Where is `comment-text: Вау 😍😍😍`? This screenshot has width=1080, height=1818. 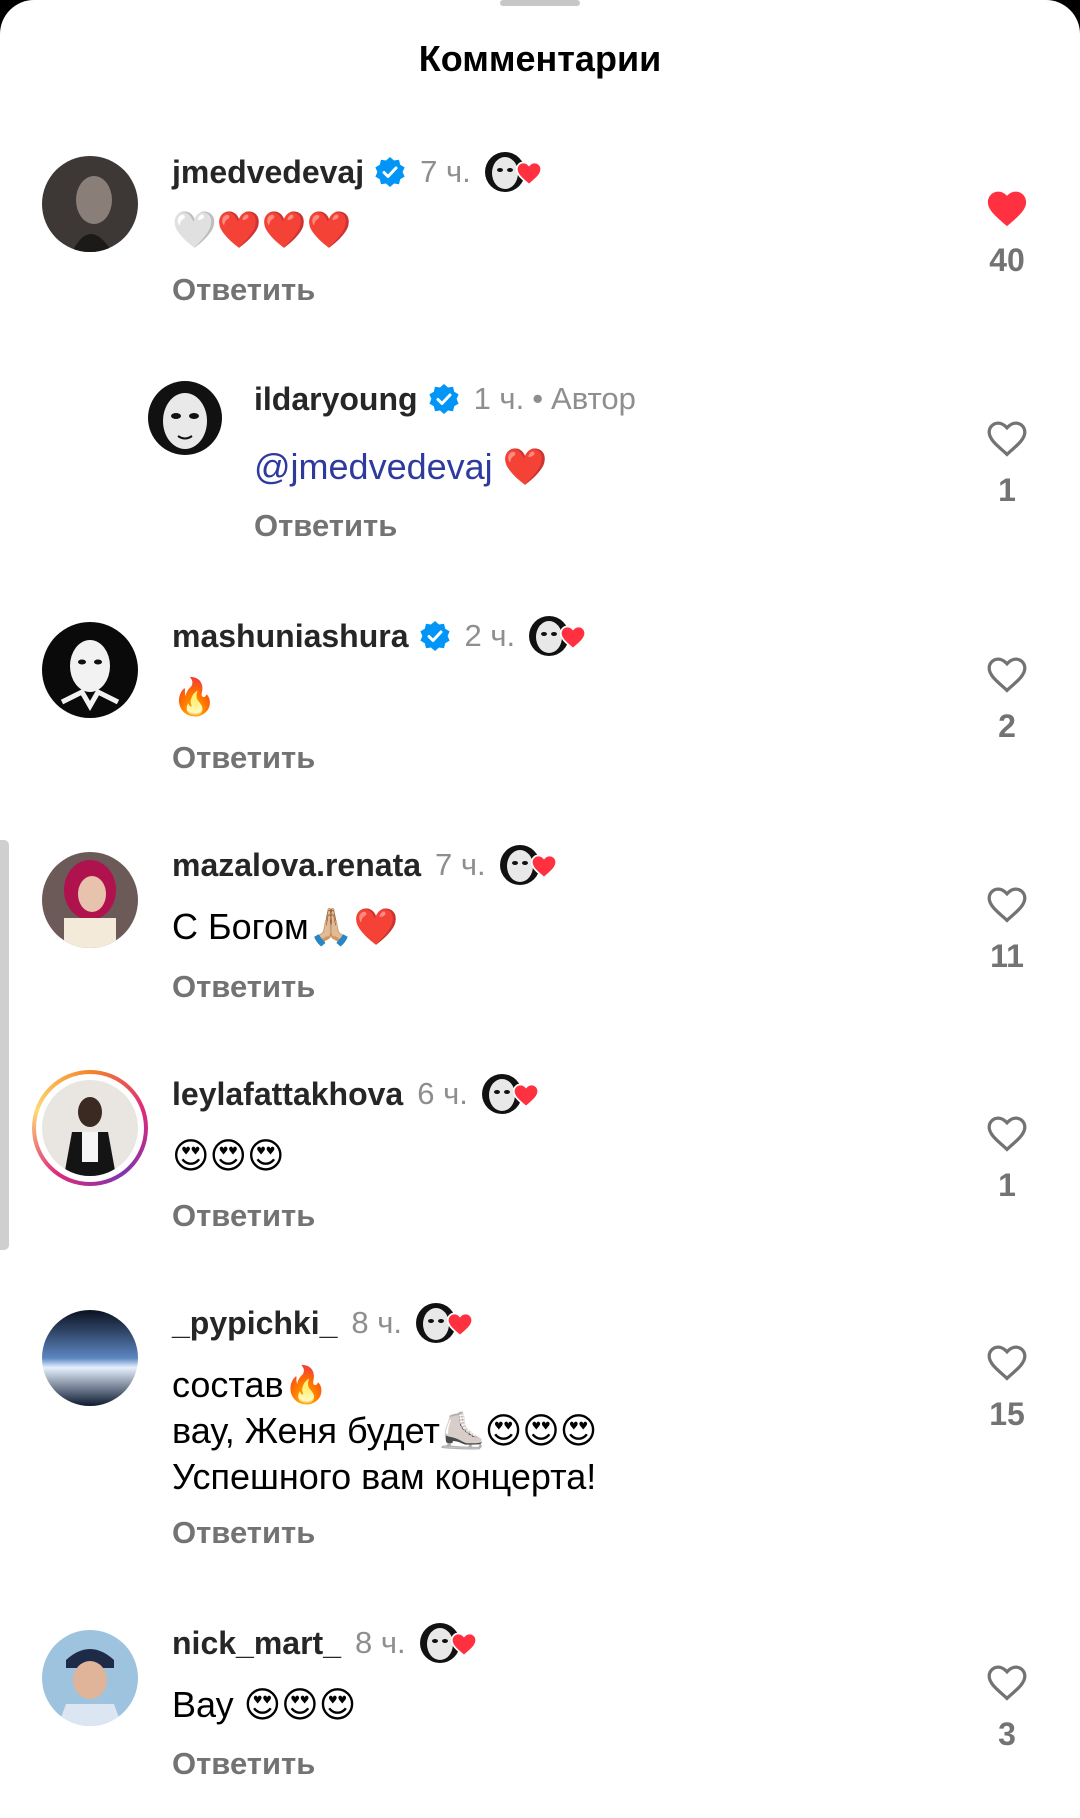 comment-text: Вау 😍😍😍 is located at coordinates (264, 1704).